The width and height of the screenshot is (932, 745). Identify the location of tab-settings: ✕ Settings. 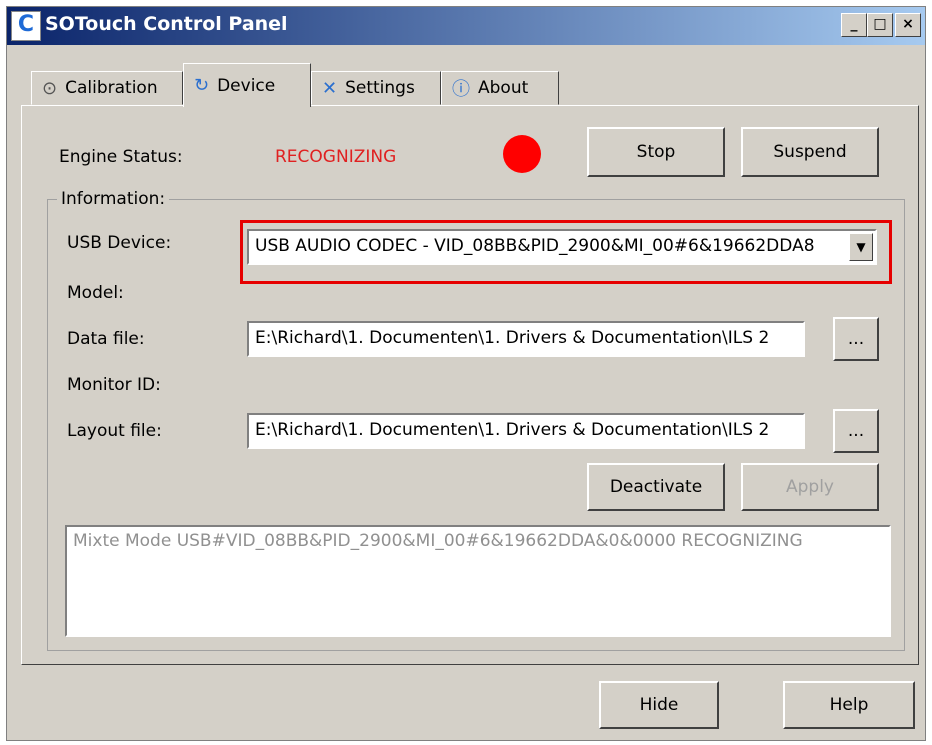
(376, 88).